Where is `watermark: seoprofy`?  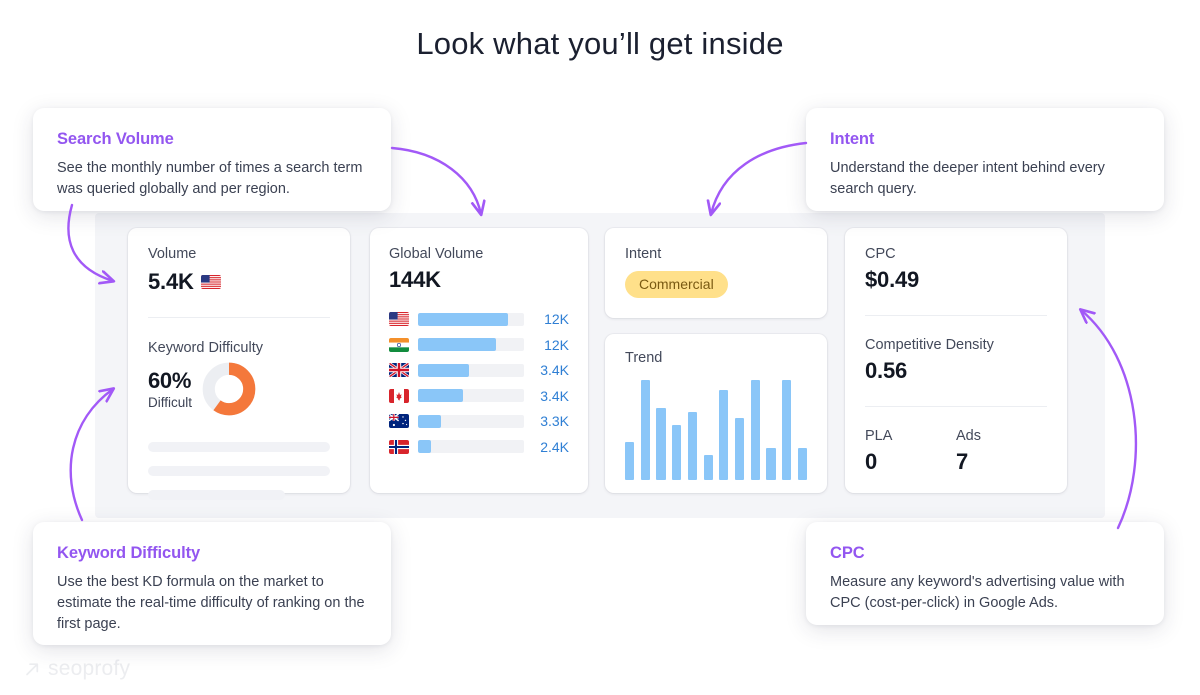 watermark: seoprofy is located at coordinates (77, 669).